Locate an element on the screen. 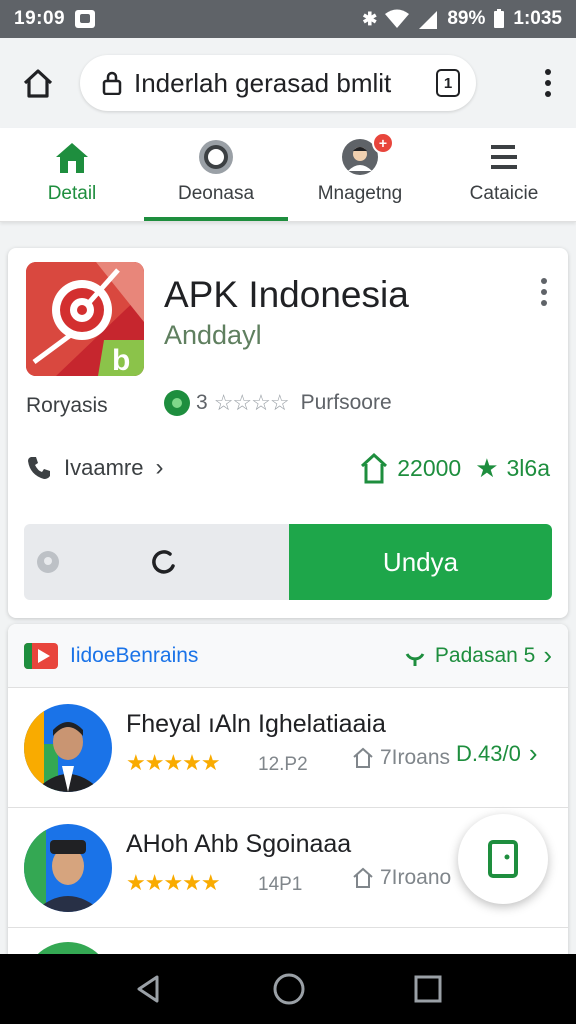 This screenshot has width=576, height=1024. location-icon is located at coordinates (48, 562).